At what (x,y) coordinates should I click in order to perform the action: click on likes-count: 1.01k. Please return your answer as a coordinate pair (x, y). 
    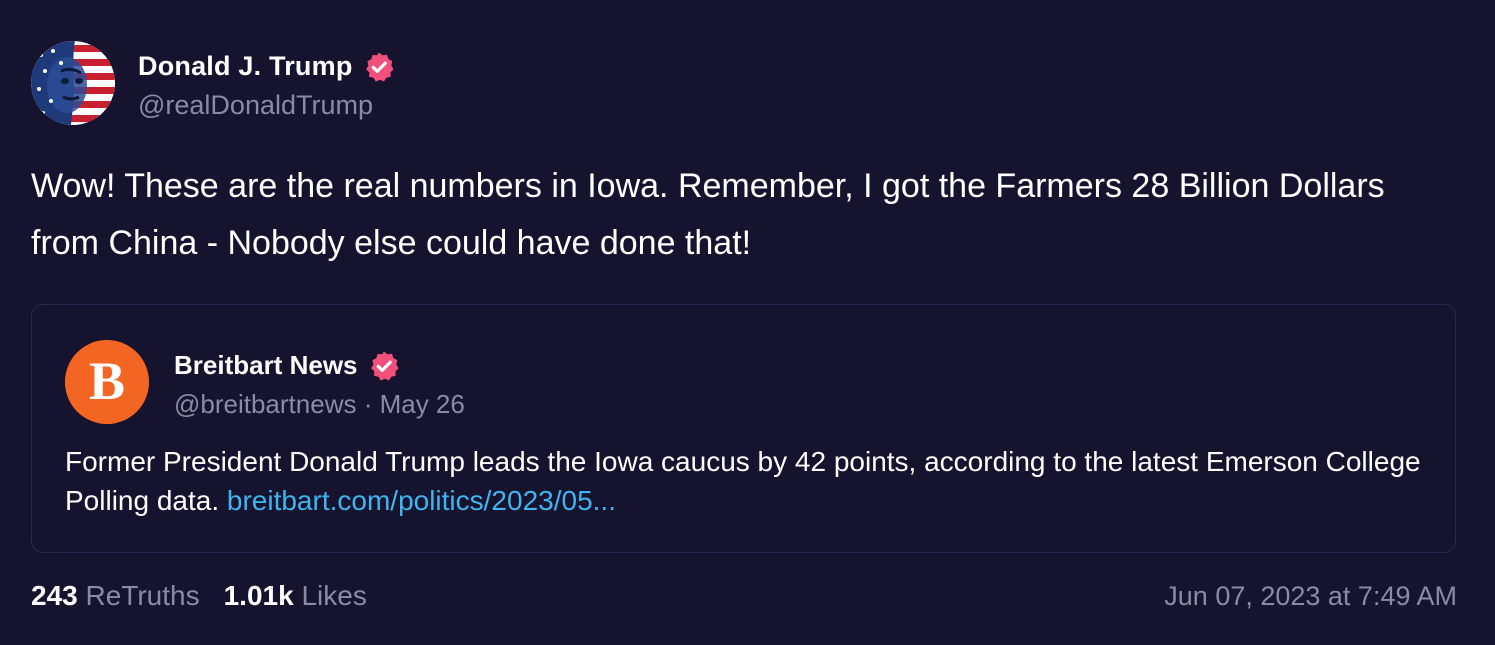
    Looking at the image, I should click on (258, 595).